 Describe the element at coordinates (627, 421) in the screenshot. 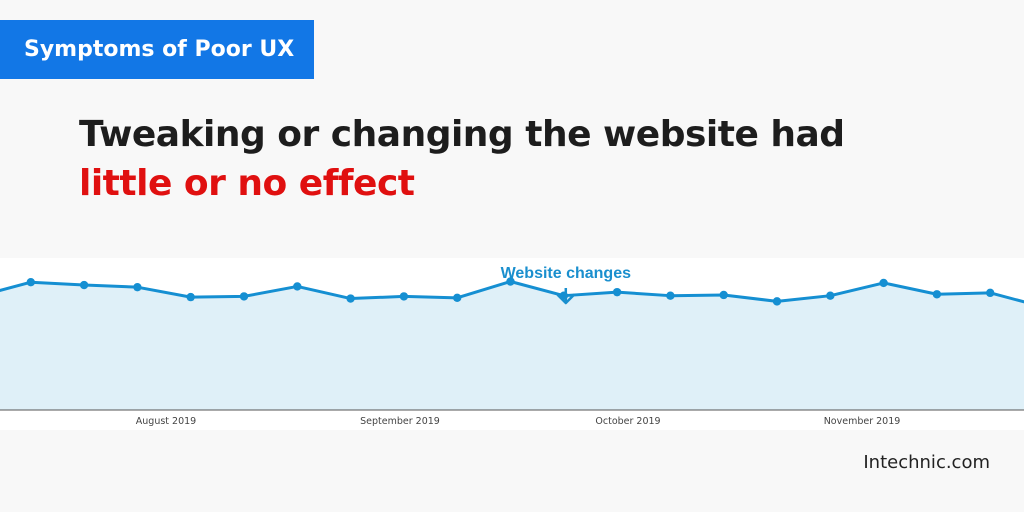

I see `x-tick-label: October 2019` at that location.